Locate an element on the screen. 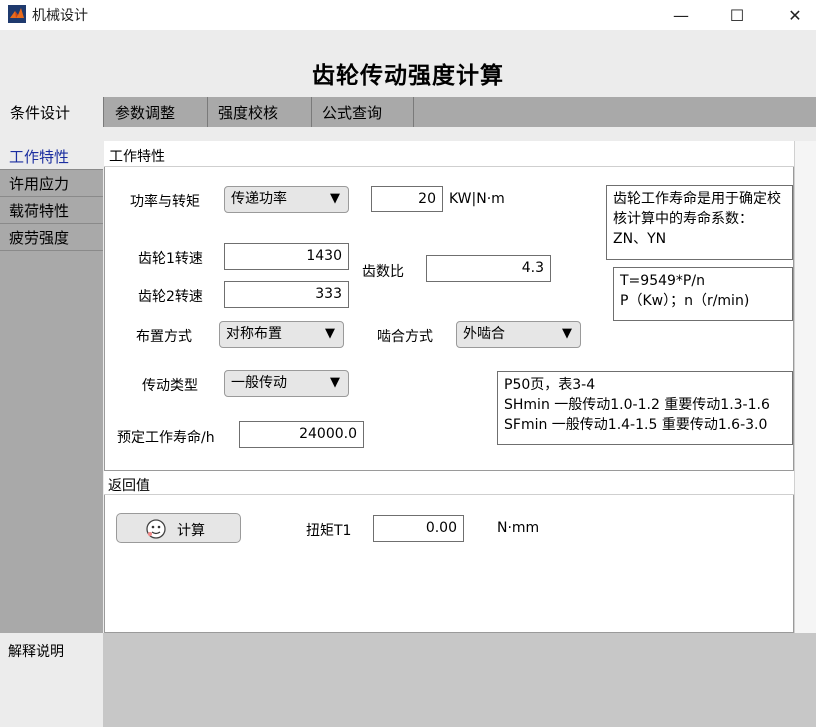  close-button: ✕ is located at coordinates (794, 15).